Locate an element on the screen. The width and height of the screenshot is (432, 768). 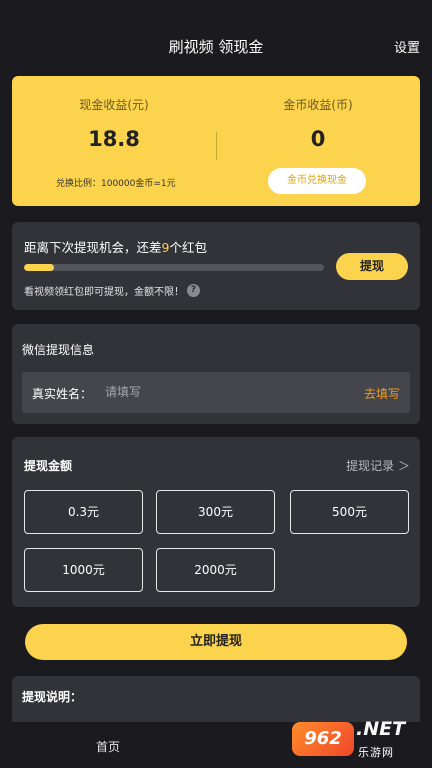
settings-button: 设置 is located at coordinates (407, 46).